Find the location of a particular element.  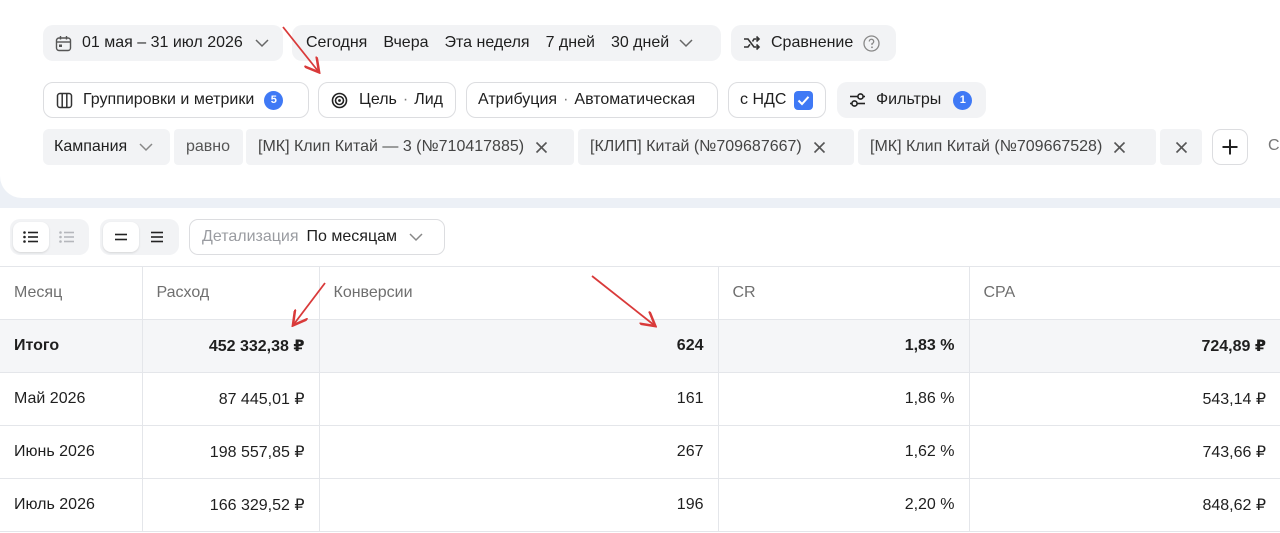

columns-icon is located at coordinates (64, 100).